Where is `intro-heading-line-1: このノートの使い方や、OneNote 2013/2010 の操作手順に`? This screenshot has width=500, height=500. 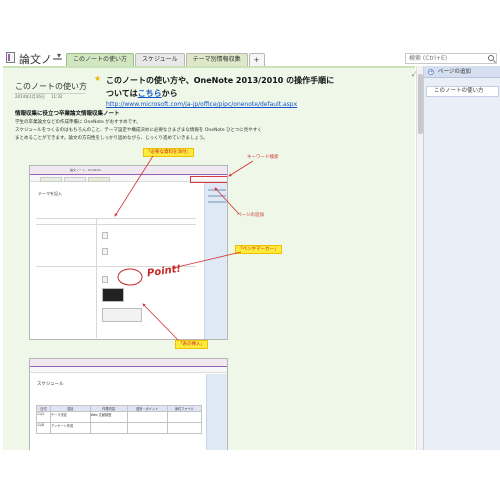
intro-heading-line-1: このノートの使い方や、OneNote 2013/2010 の操作手順に is located at coordinates (220, 80).